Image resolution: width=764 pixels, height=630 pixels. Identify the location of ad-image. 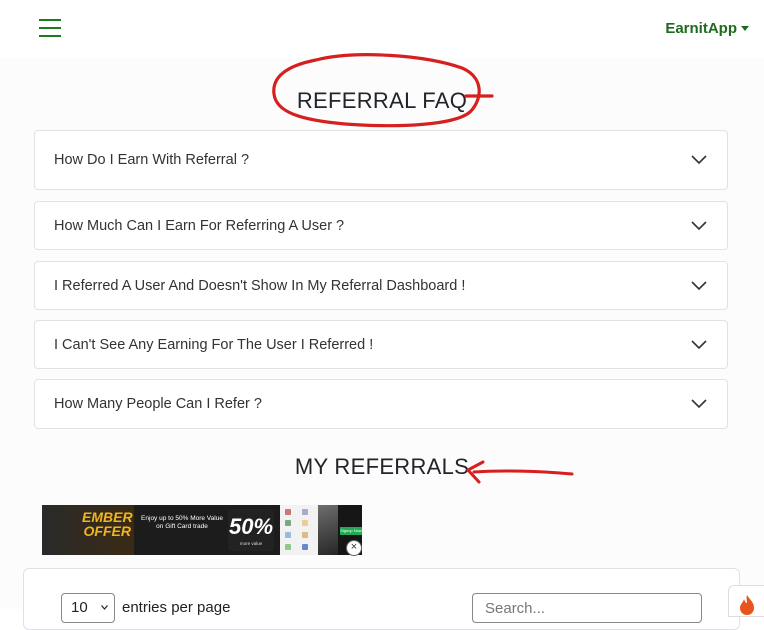
(328, 530).